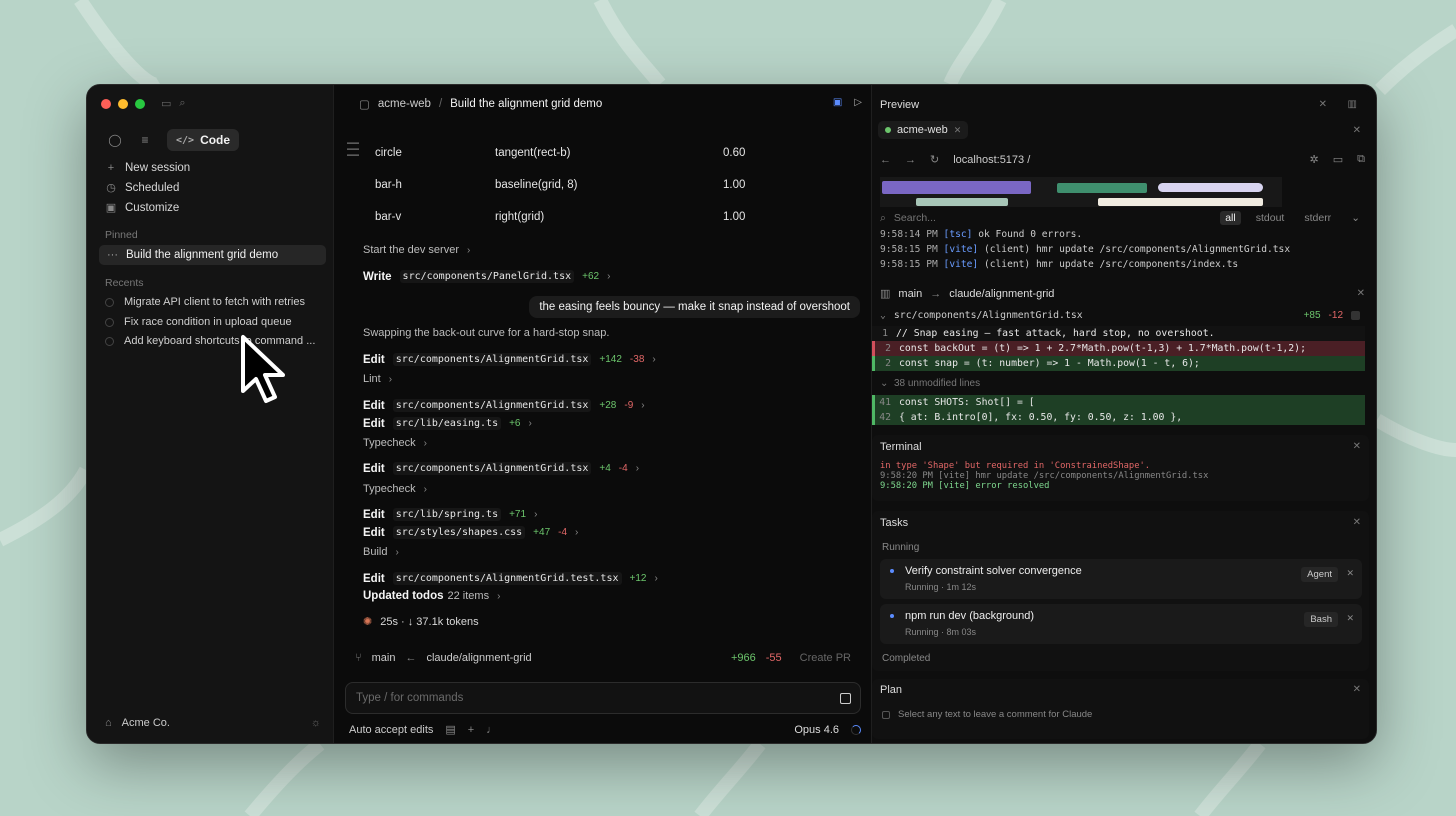 The image size is (1456, 816). I want to click on forward-arrow-icon: →, so click(910, 160).